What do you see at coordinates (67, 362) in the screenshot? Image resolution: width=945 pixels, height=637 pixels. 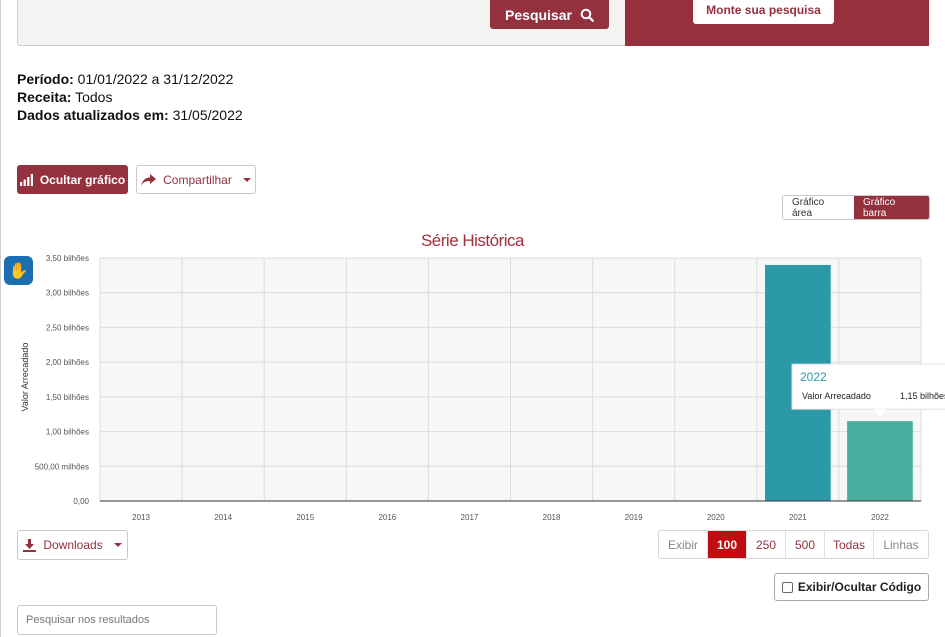 I see `y-tick-label: 2,00 bilhões` at bounding box center [67, 362].